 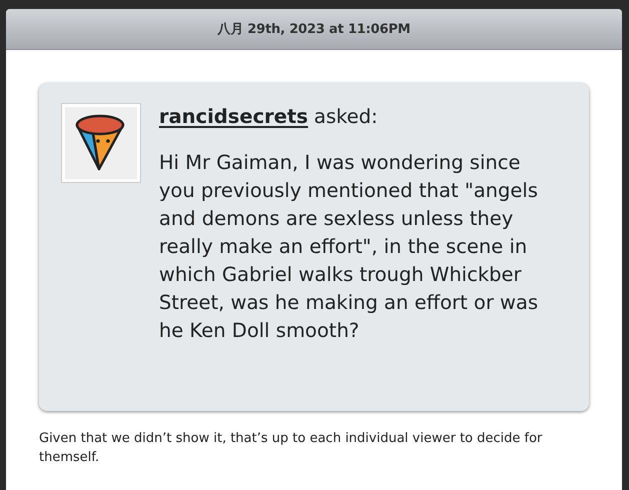 I want to click on username-link: rancidsecrets, so click(x=233, y=117).